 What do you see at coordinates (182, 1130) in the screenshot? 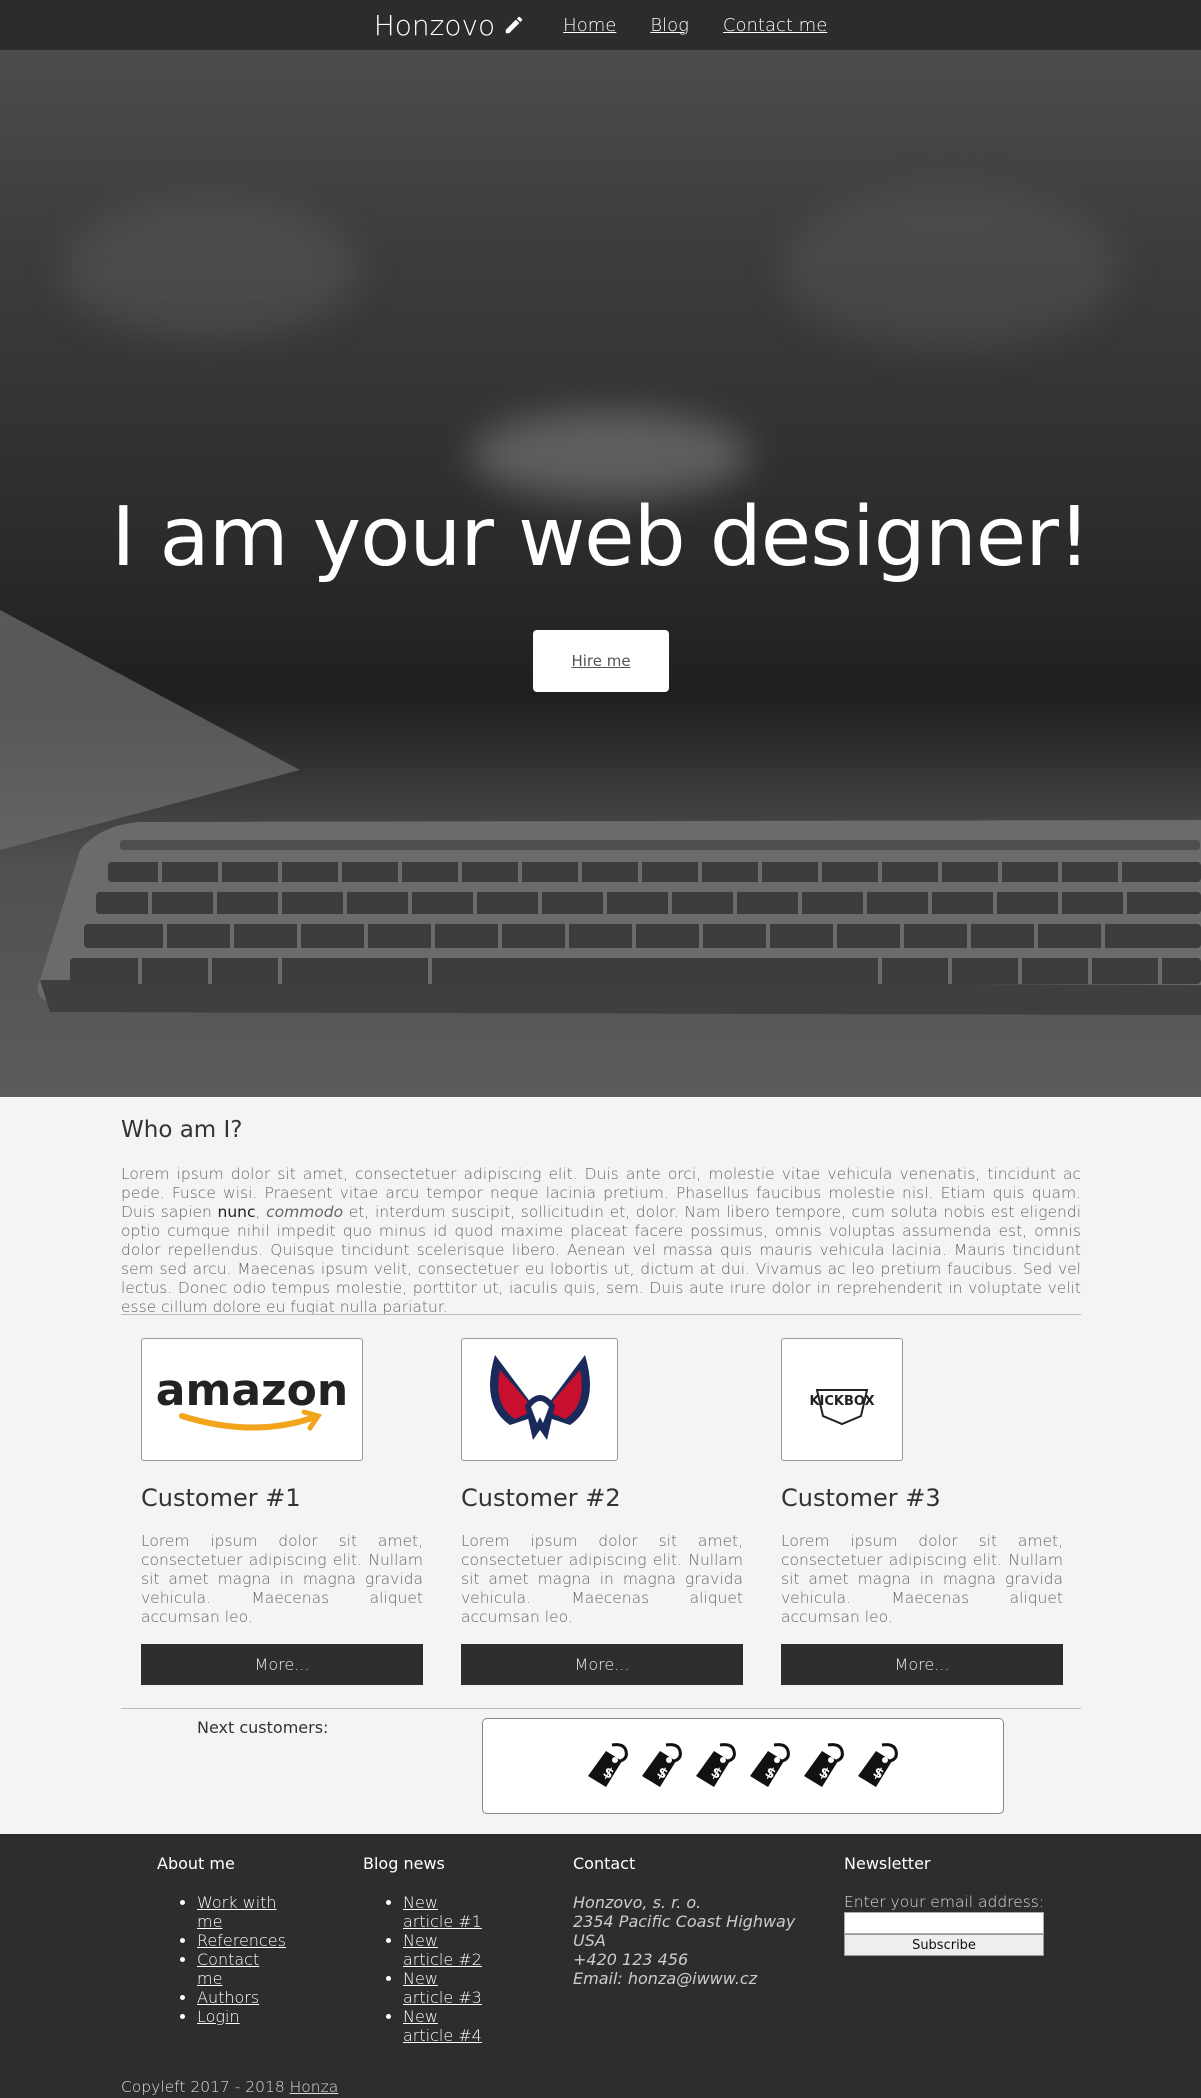
I see `about-title: Who am I?` at bounding box center [182, 1130].